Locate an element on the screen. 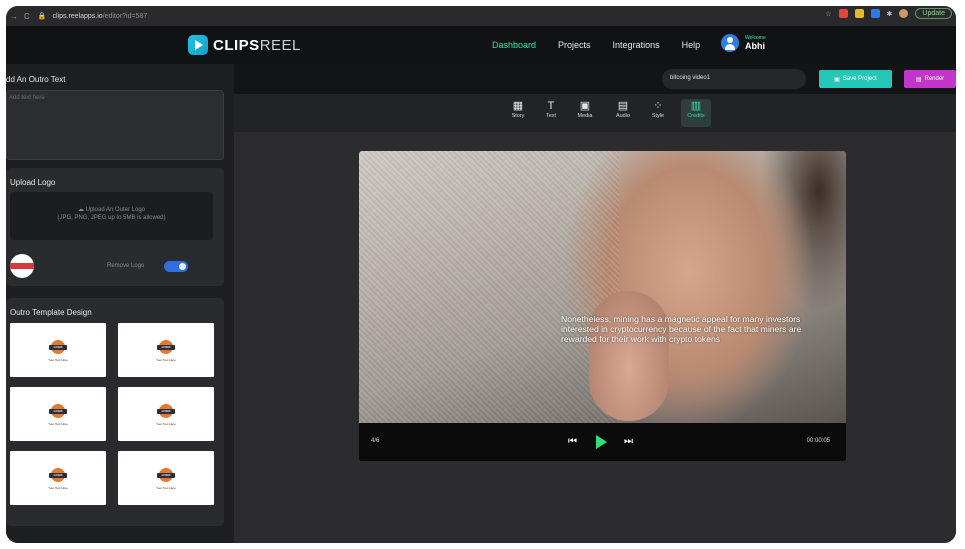 The image size is (965, 549). upload-cloud-line: ☁ Upload An Outer Logo is located at coordinates (111, 210).